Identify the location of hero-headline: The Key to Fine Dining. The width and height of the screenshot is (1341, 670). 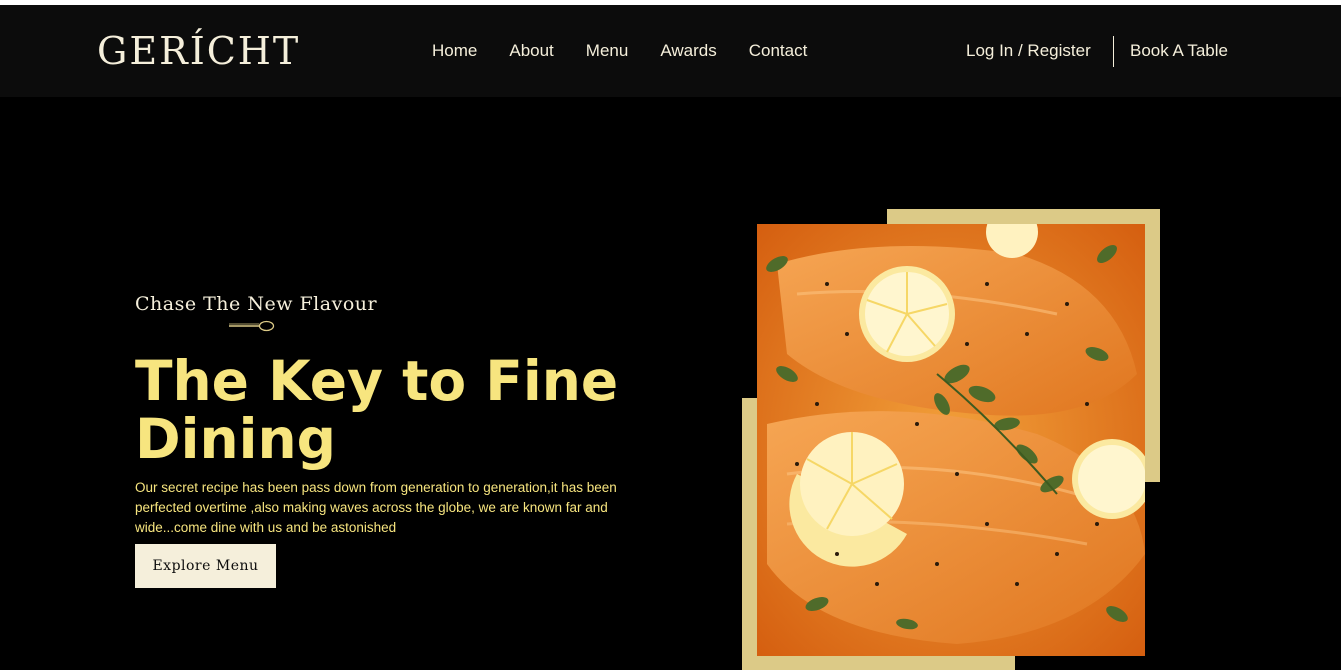
(377, 410).